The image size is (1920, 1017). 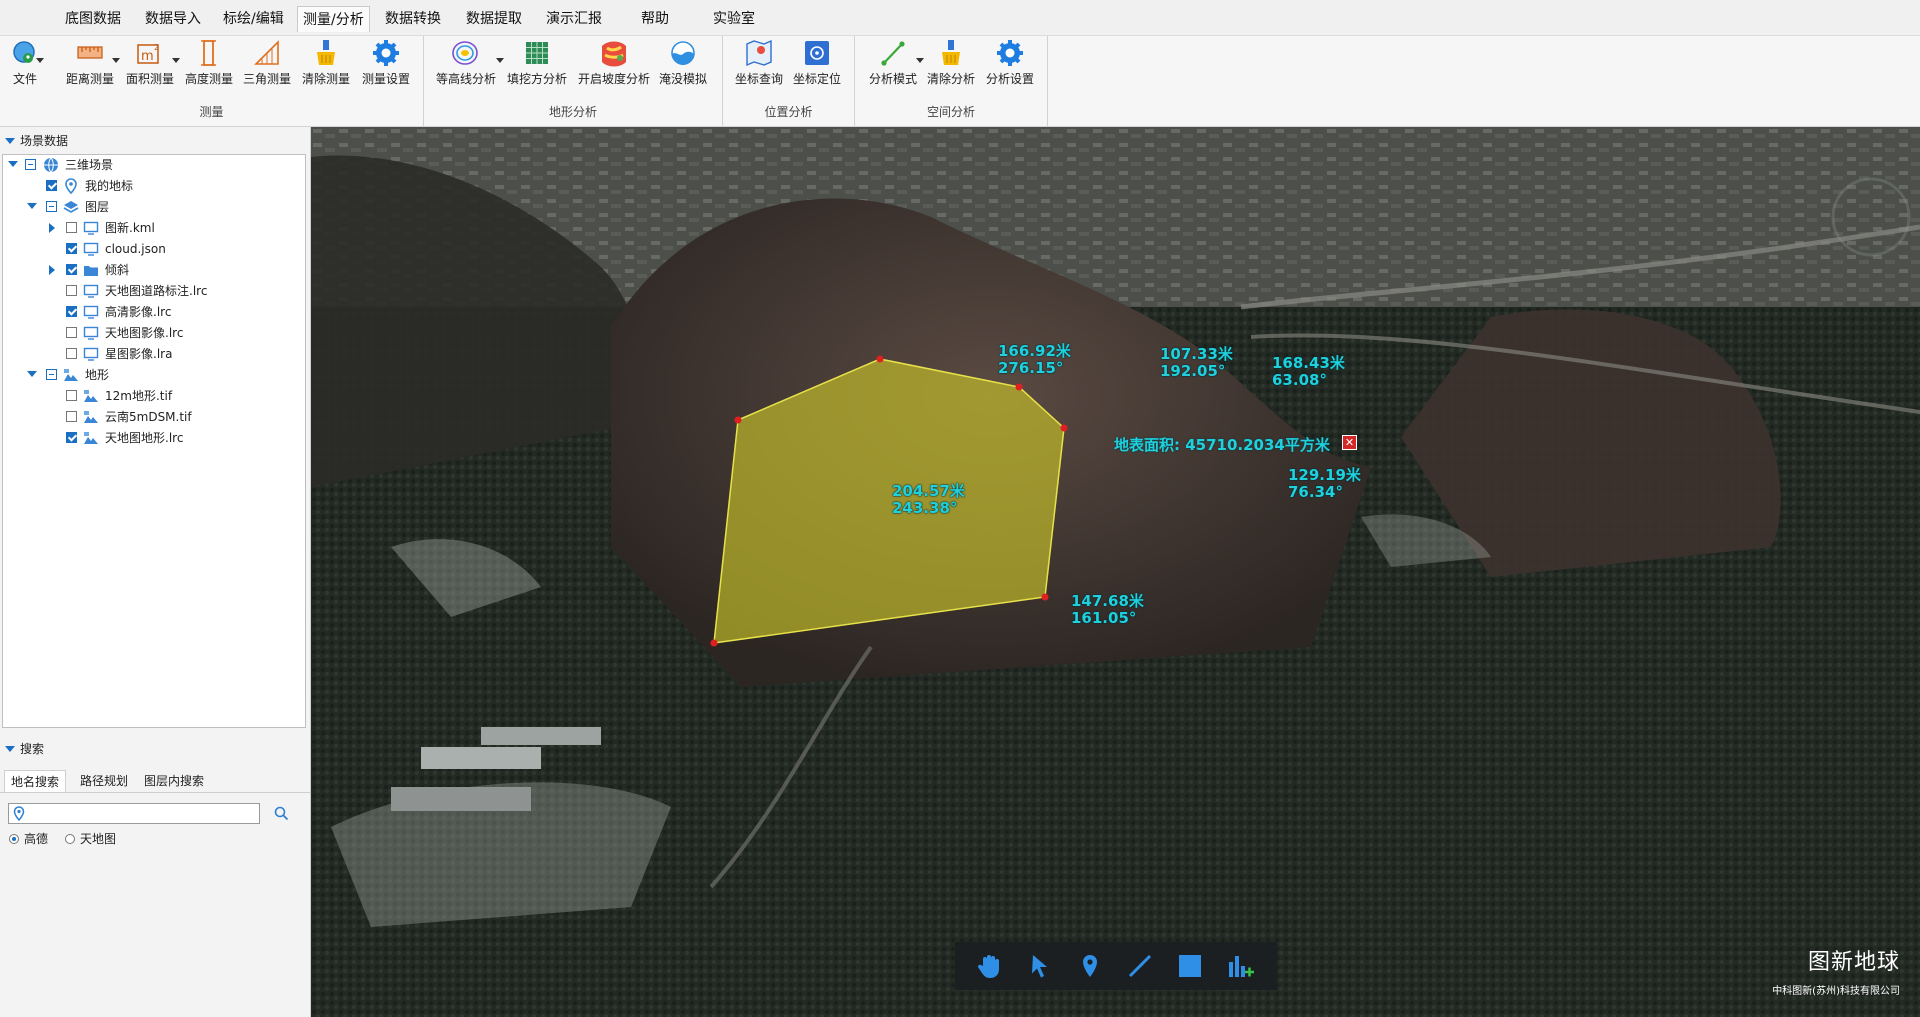 What do you see at coordinates (174, 781) in the screenshot?
I see `tab-layer-search: 图层内搜索` at bounding box center [174, 781].